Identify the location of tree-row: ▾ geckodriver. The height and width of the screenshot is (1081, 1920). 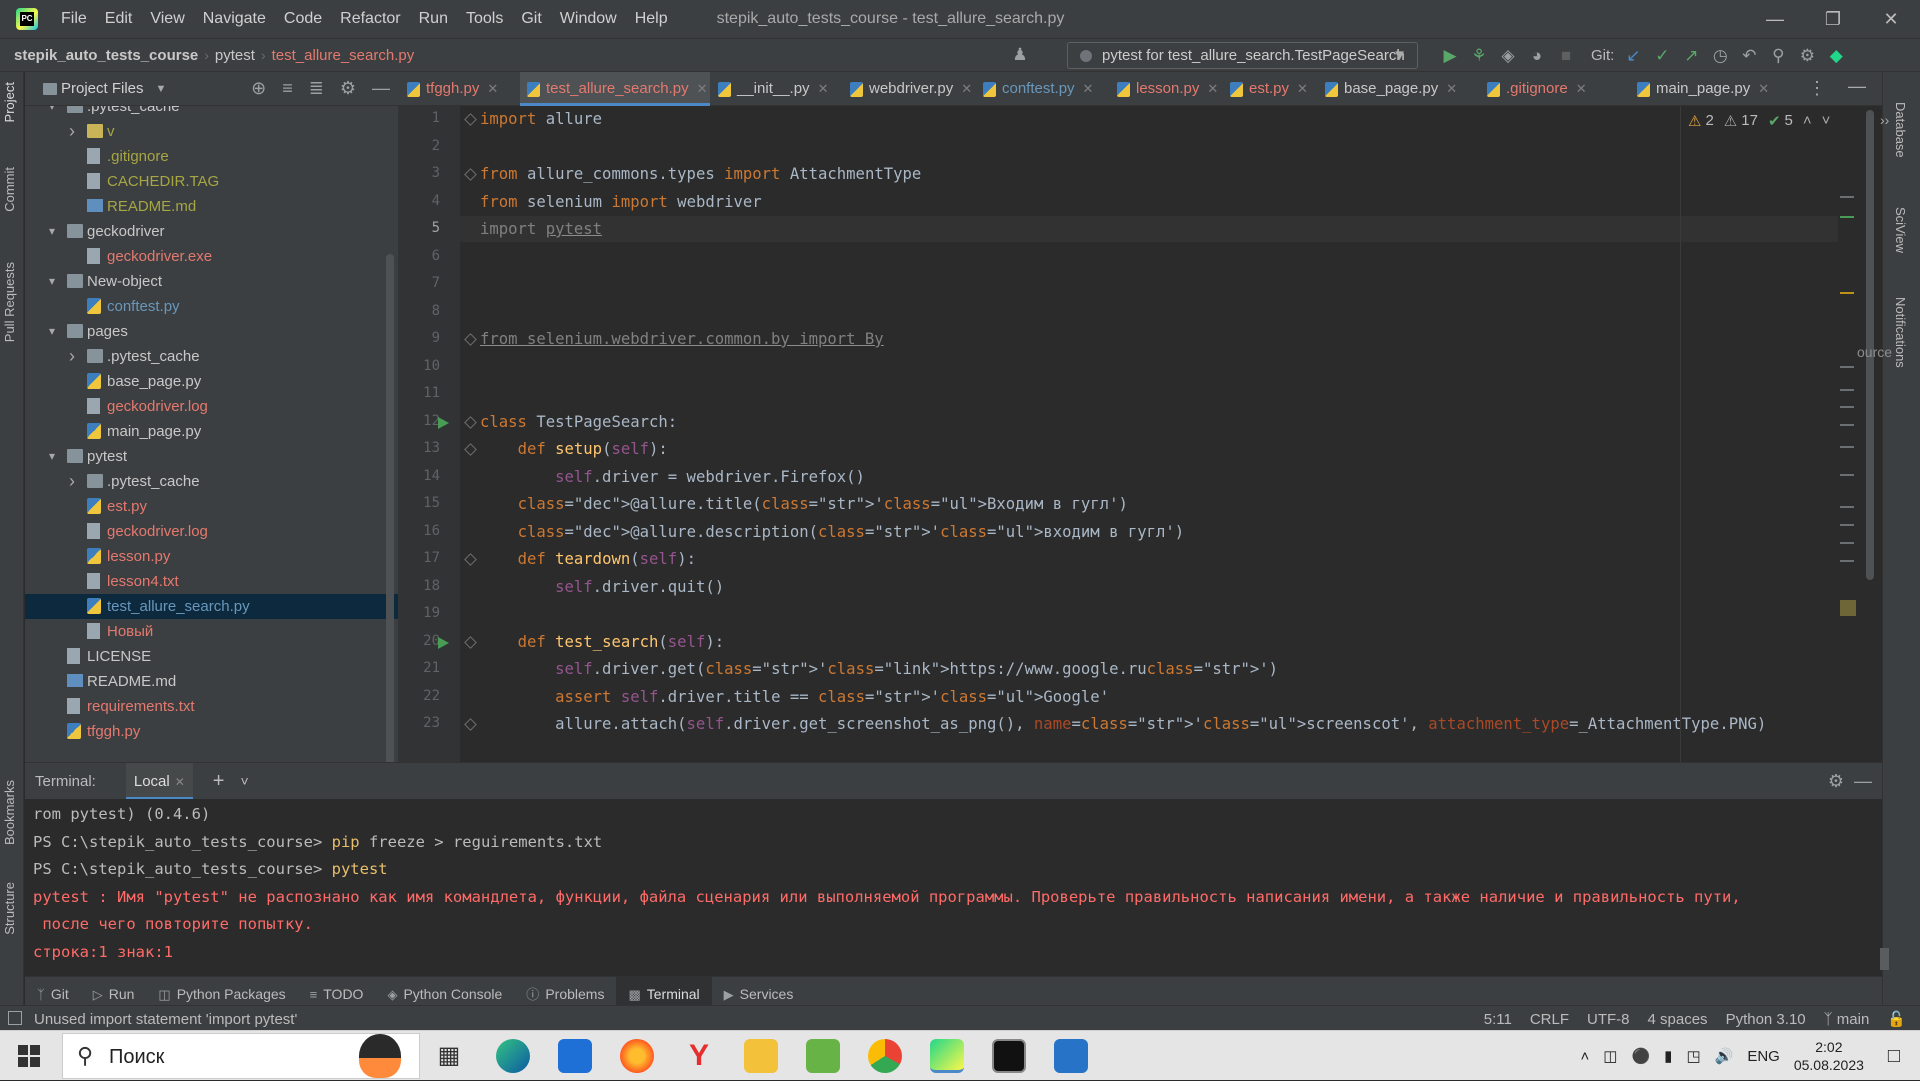
(211, 231).